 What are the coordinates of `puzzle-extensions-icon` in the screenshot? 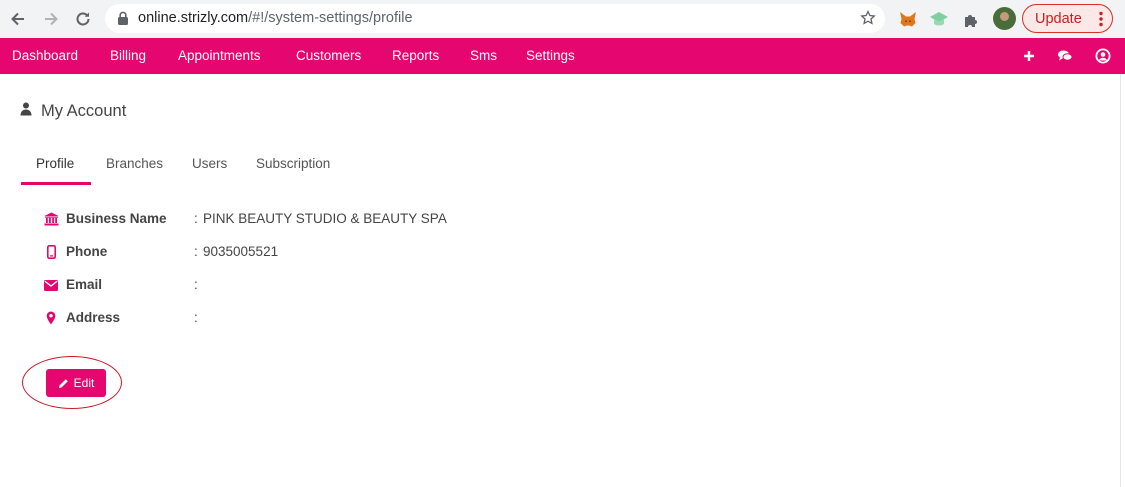 It's located at (971, 19).